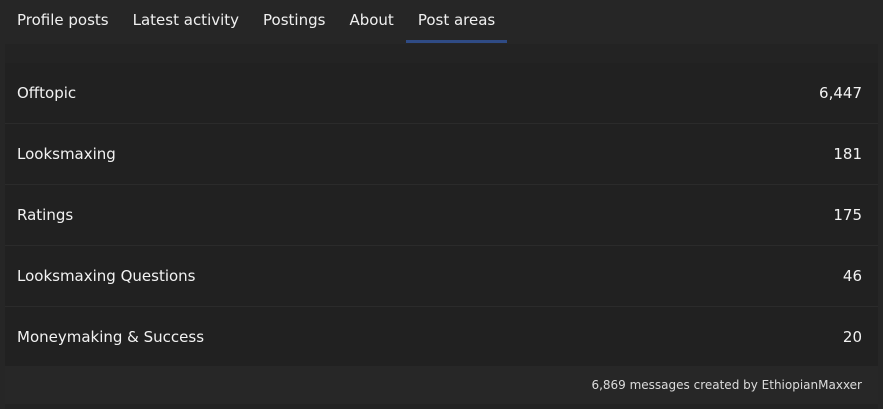 The height and width of the screenshot is (409, 883). Describe the element at coordinates (111, 337) in the screenshot. I see `area-name: Moneymaking & Success` at that location.